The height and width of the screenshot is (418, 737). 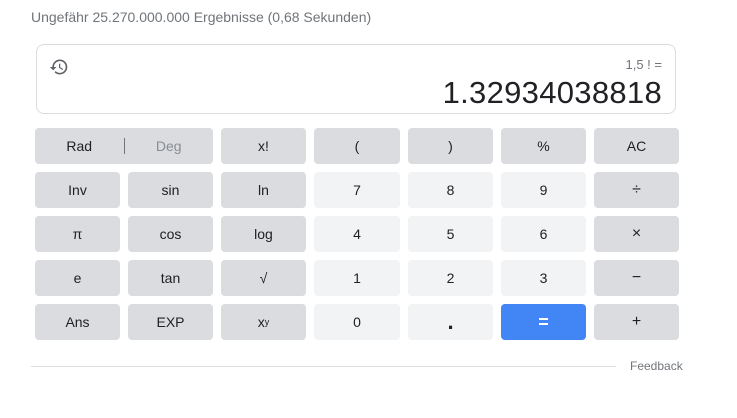 What do you see at coordinates (636, 190) in the screenshot?
I see `divide-button: ÷` at bounding box center [636, 190].